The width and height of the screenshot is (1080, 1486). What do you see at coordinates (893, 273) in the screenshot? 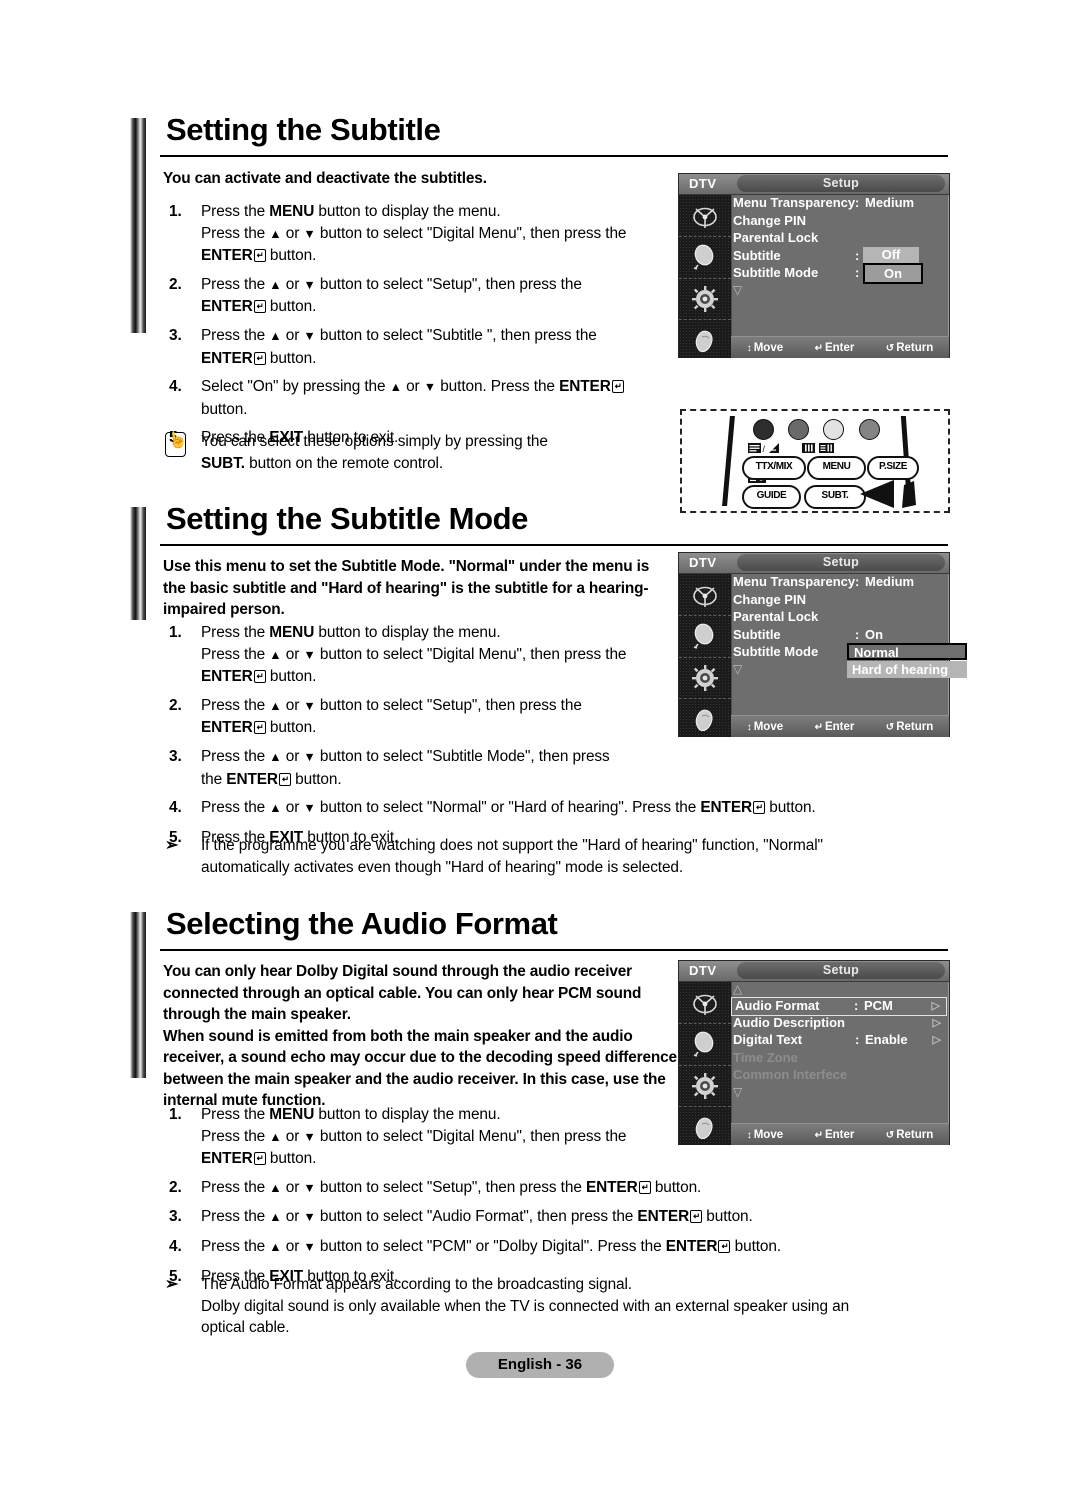
I see `osd-dropdown-selected-option: On` at bounding box center [893, 273].